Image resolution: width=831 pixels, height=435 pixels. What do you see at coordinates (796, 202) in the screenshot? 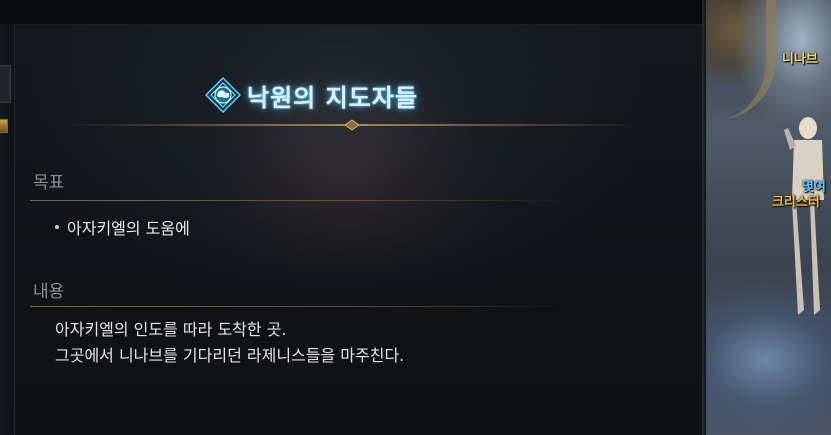
I see `npc-name-label-2: 크리스터` at bounding box center [796, 202].